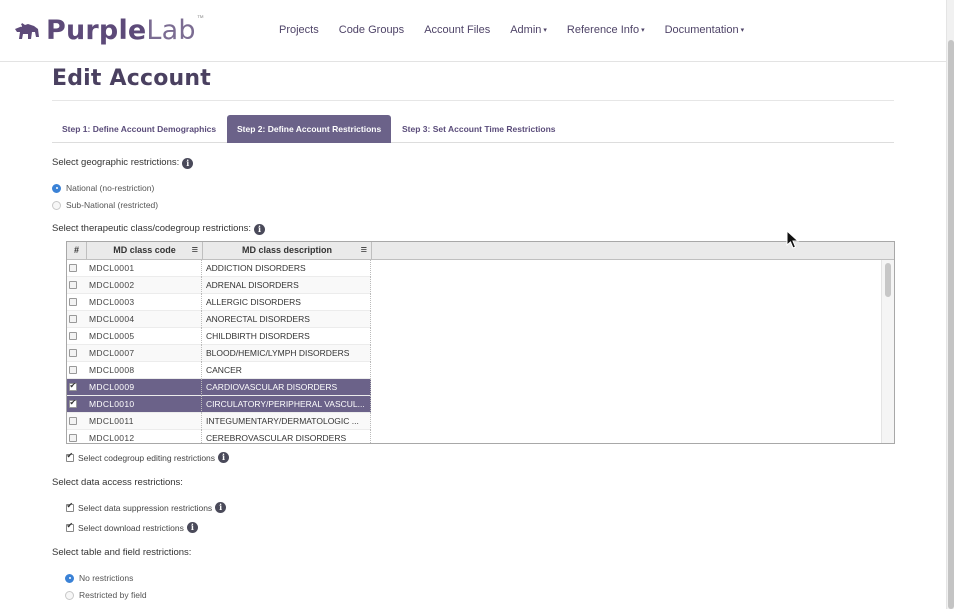 The width and height of the screenshot is (954, 609). What do you see at coordinates (144, 387) in the screenshot?
I see `md-class-code-cell: MDCL0009` at bounding box center [144, 387].